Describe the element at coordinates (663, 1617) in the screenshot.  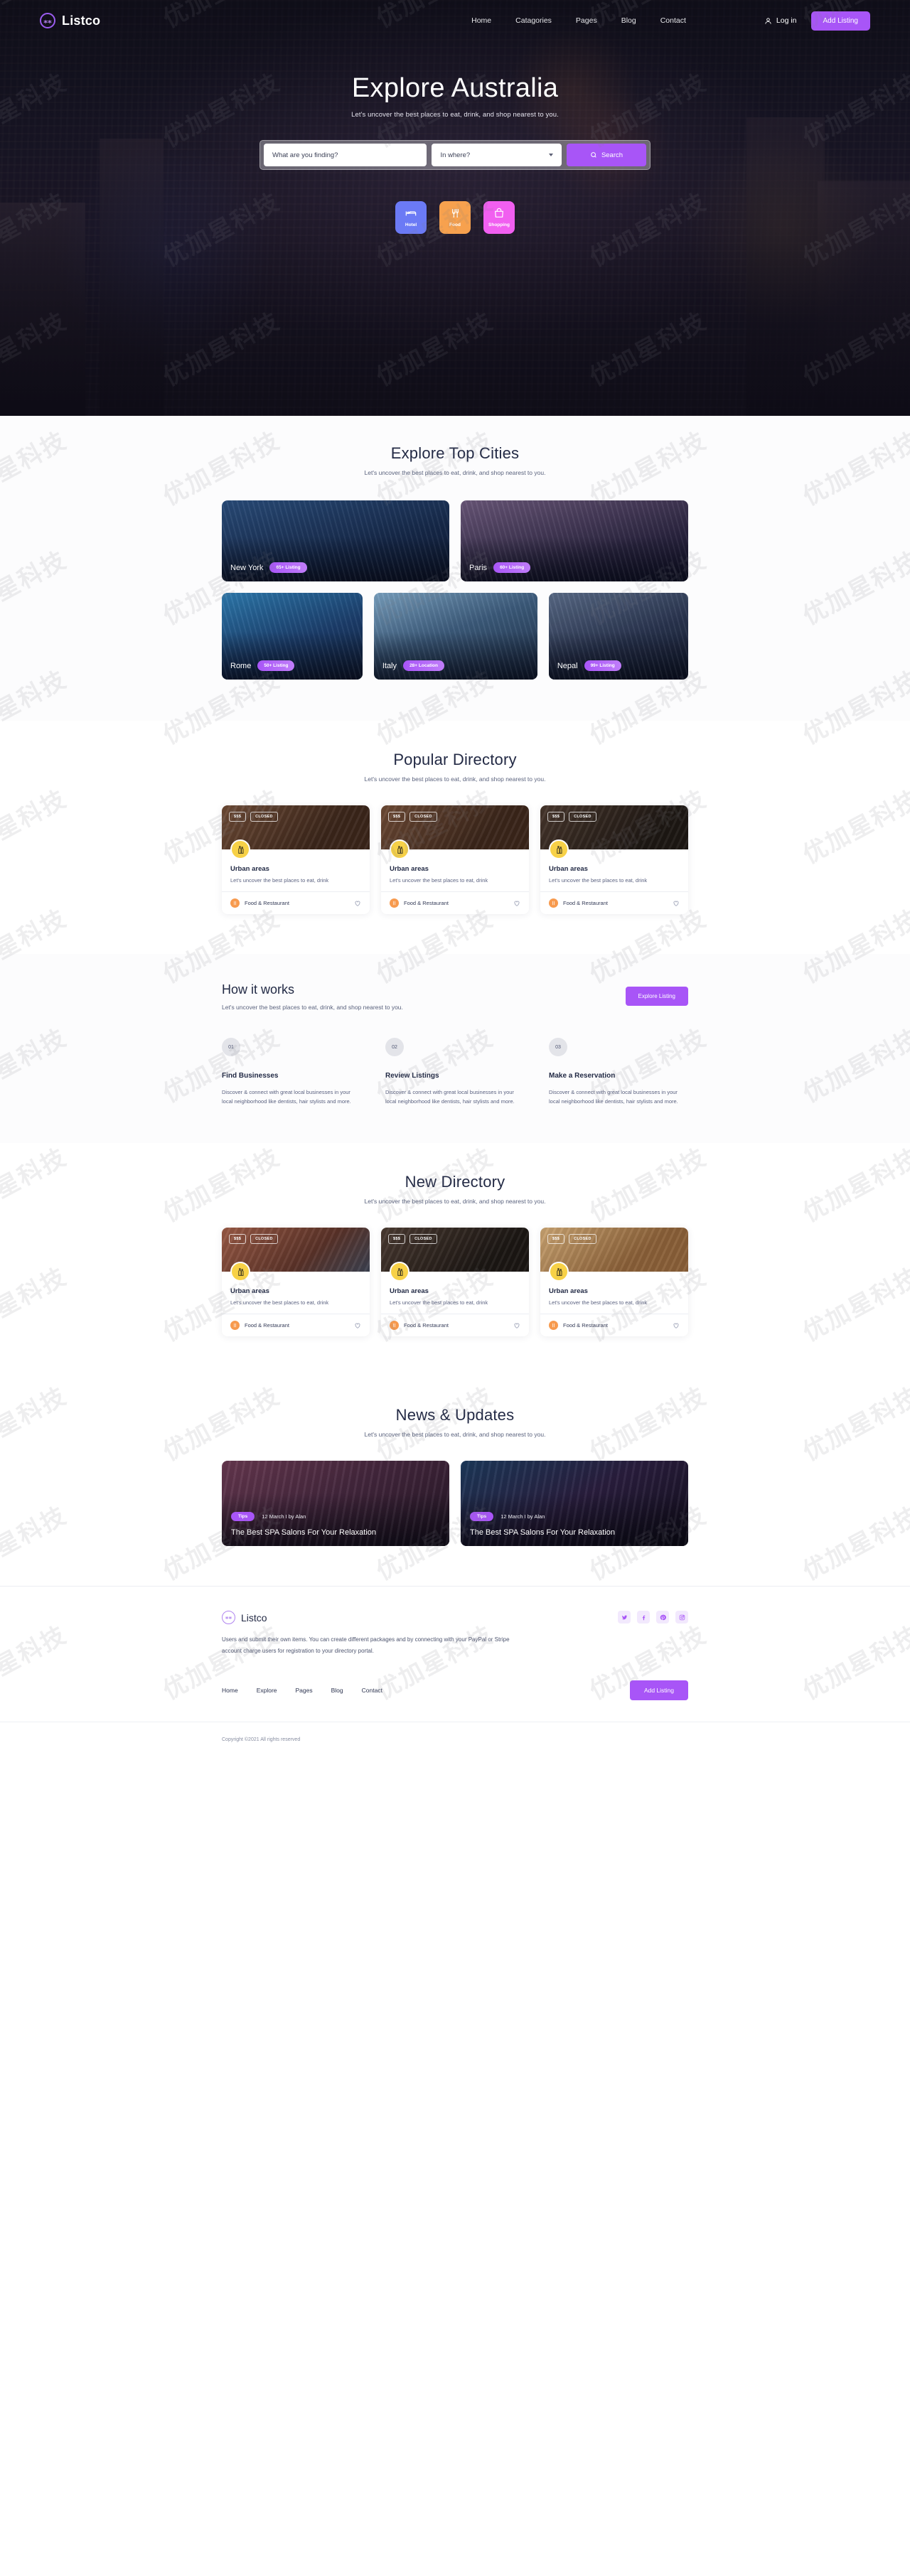
I see `pinterest-icon` at that location.